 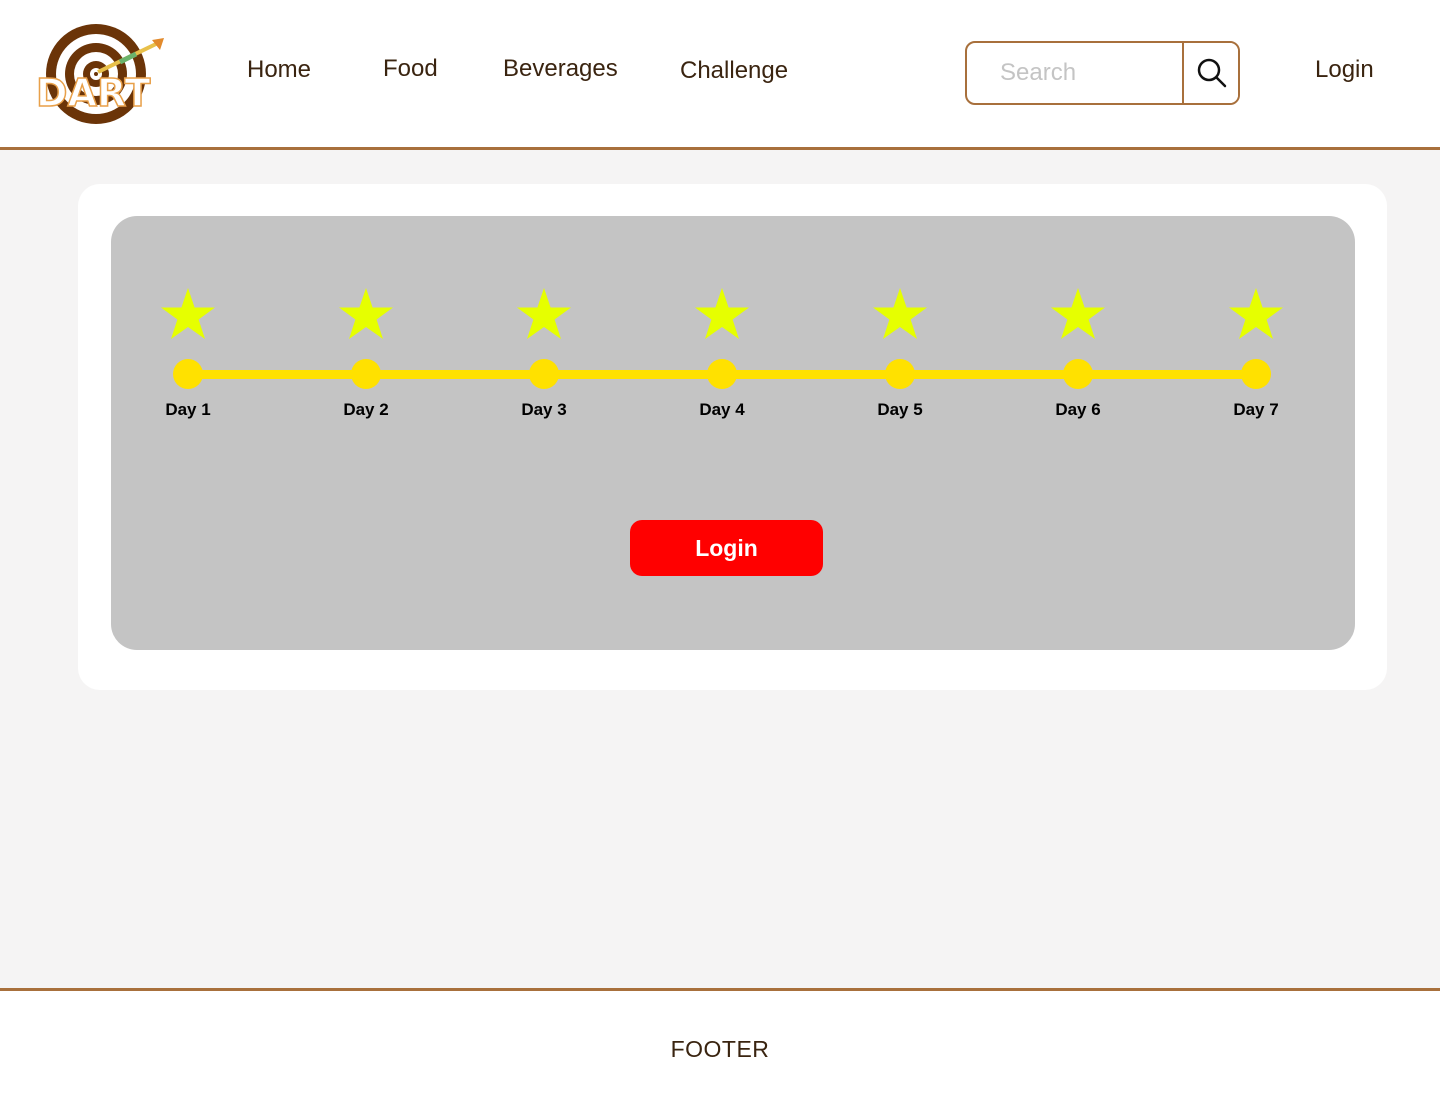 I want to click on site-footer: FOOTER, so click(x=720, y=1046).